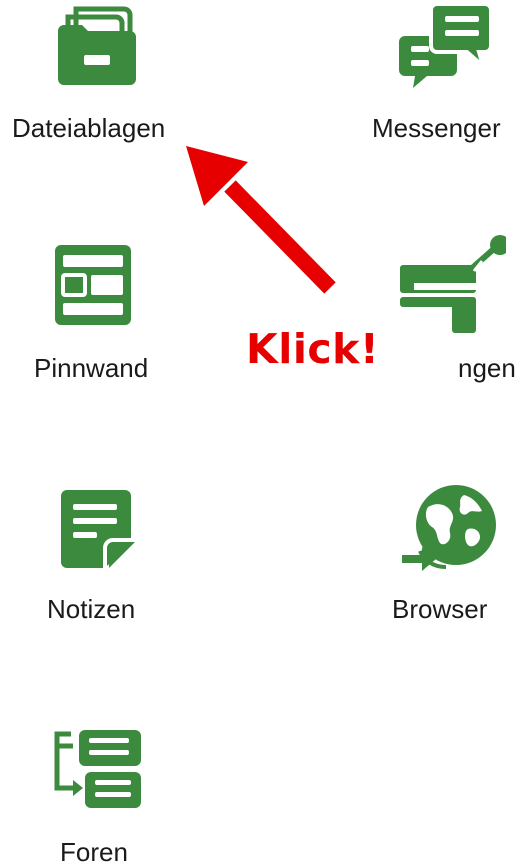  I want to click on forum-icon, so click(95, 771).